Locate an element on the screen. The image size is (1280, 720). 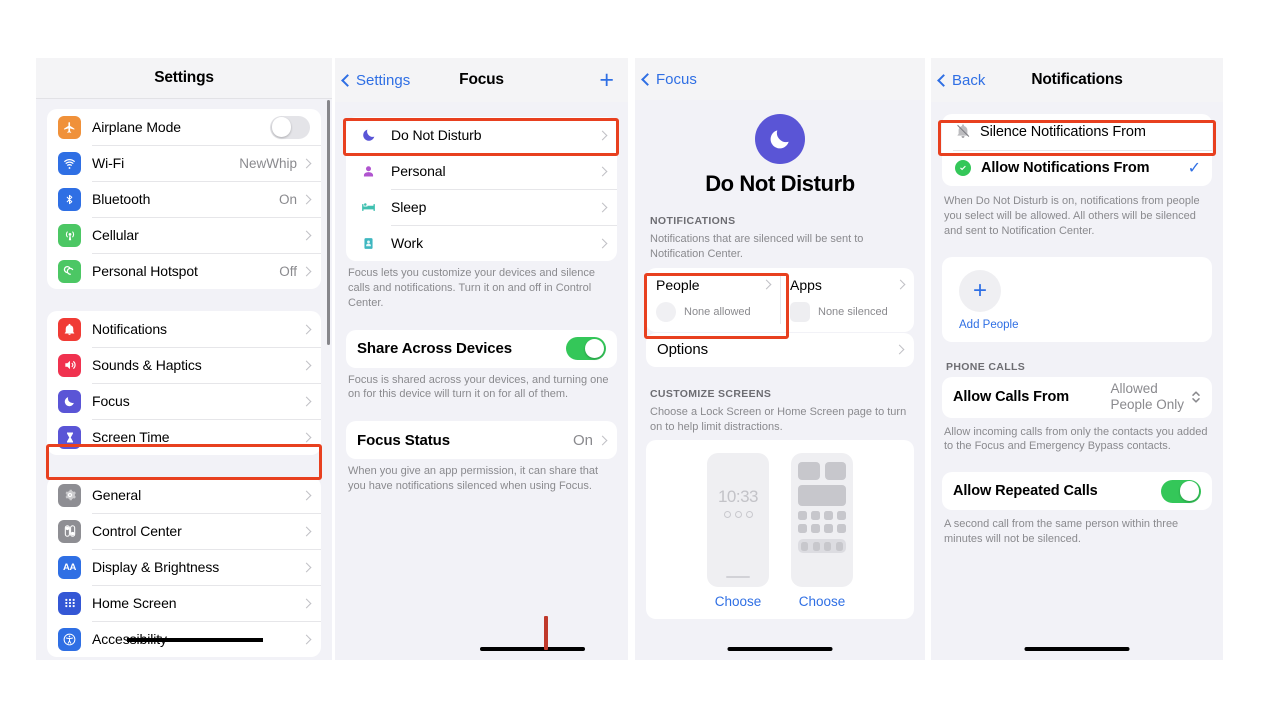
sidebar-item-label: Cellular is located at coordinates (115, 235).